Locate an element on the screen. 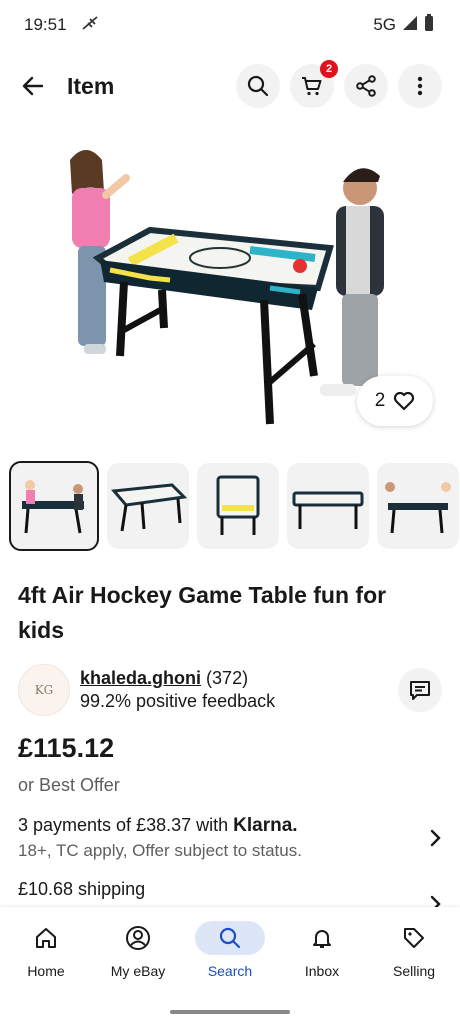  watchlist-button: 2 is located at coordinates (395, 401).